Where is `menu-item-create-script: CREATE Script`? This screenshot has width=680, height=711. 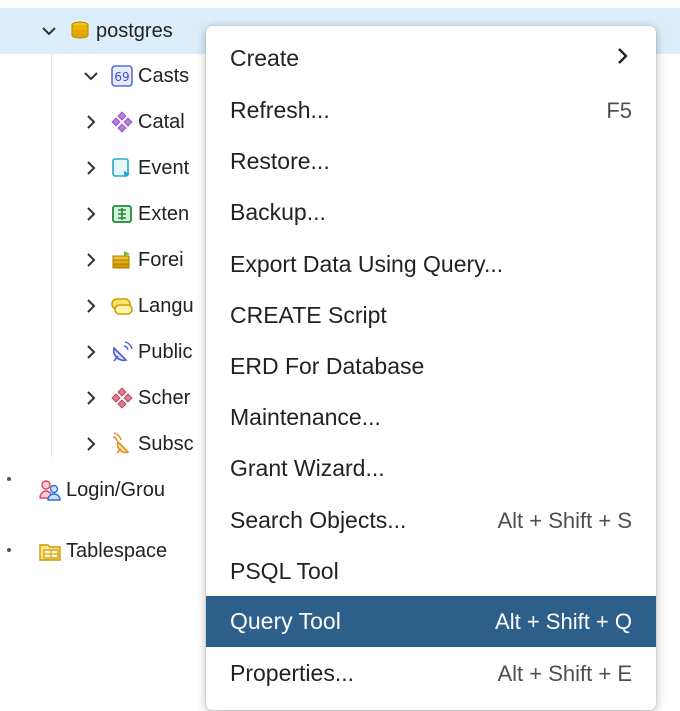 menu-item-create-script: CREATE Script is located at coordinates (431, 315).